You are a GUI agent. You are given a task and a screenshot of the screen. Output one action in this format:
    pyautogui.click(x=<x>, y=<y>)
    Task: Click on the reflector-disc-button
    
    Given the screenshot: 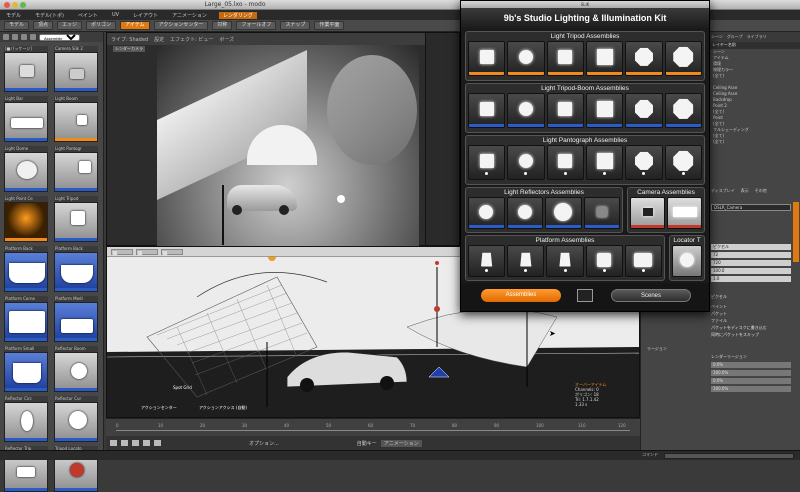 What is the action you would take?
    pyautogui.click(x=563, y=213)
    